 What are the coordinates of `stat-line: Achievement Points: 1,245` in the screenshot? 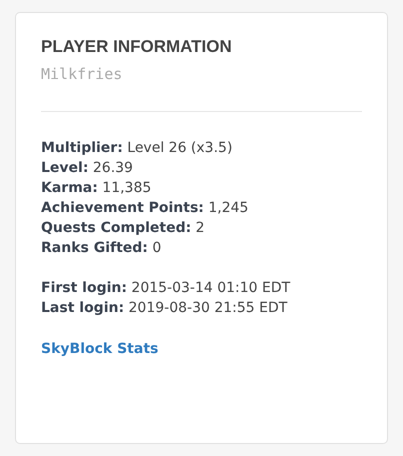 It's located at (145, 208).